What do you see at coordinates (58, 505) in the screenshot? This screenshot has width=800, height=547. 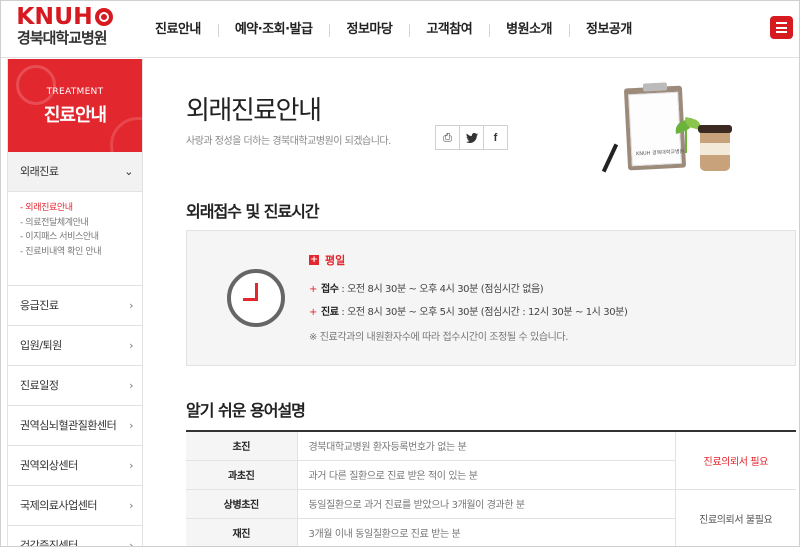 I see `sidebar-item-label: 국제의료사업센터` at bounding box center [58, 505].